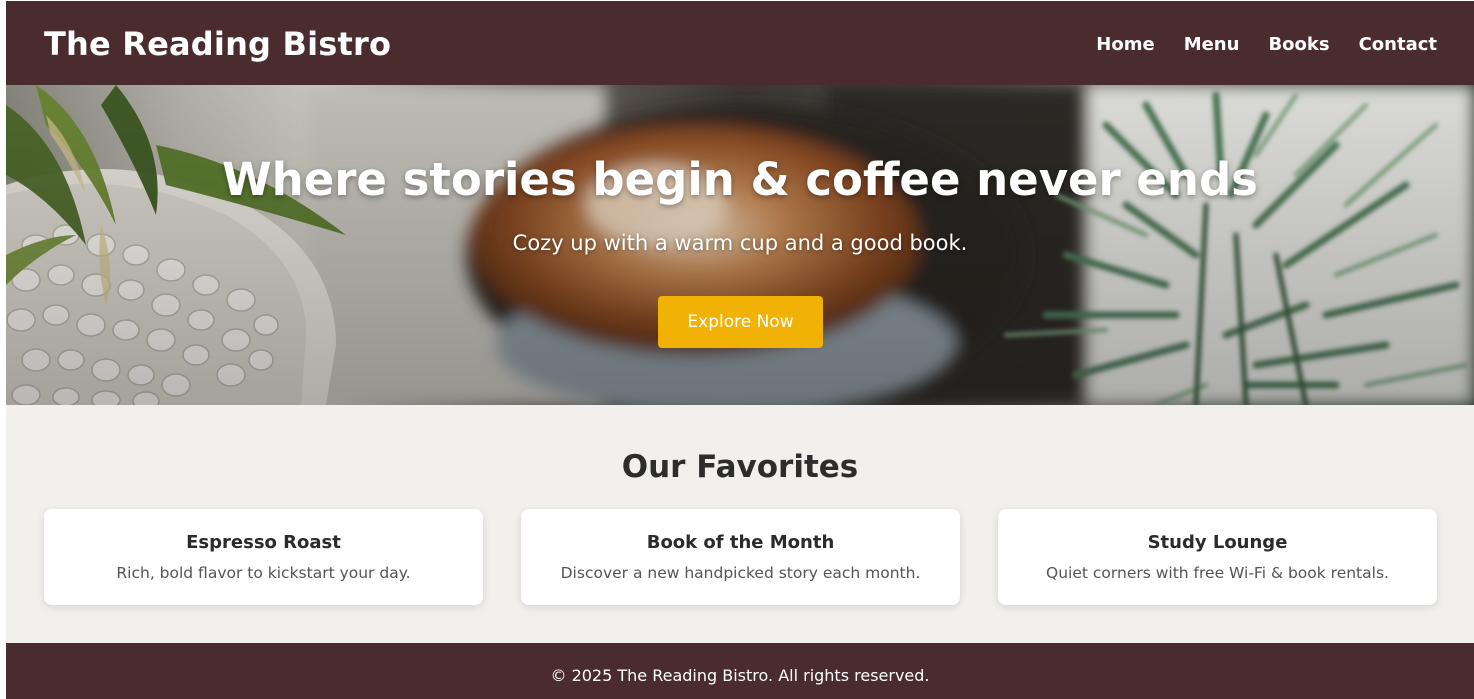  I want to click on nav-contact-link: Contact, so click(1398, 44).